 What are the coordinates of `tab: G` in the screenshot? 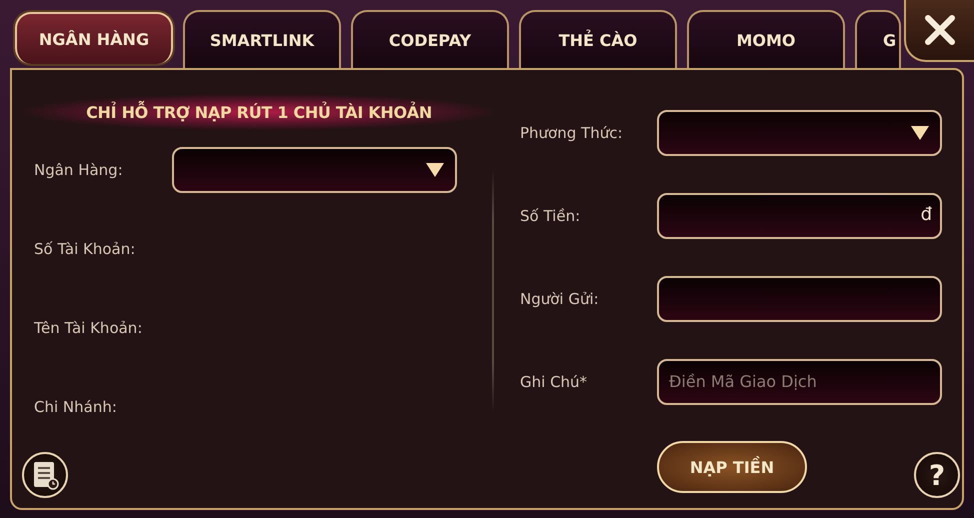 It's located at (878, 39).